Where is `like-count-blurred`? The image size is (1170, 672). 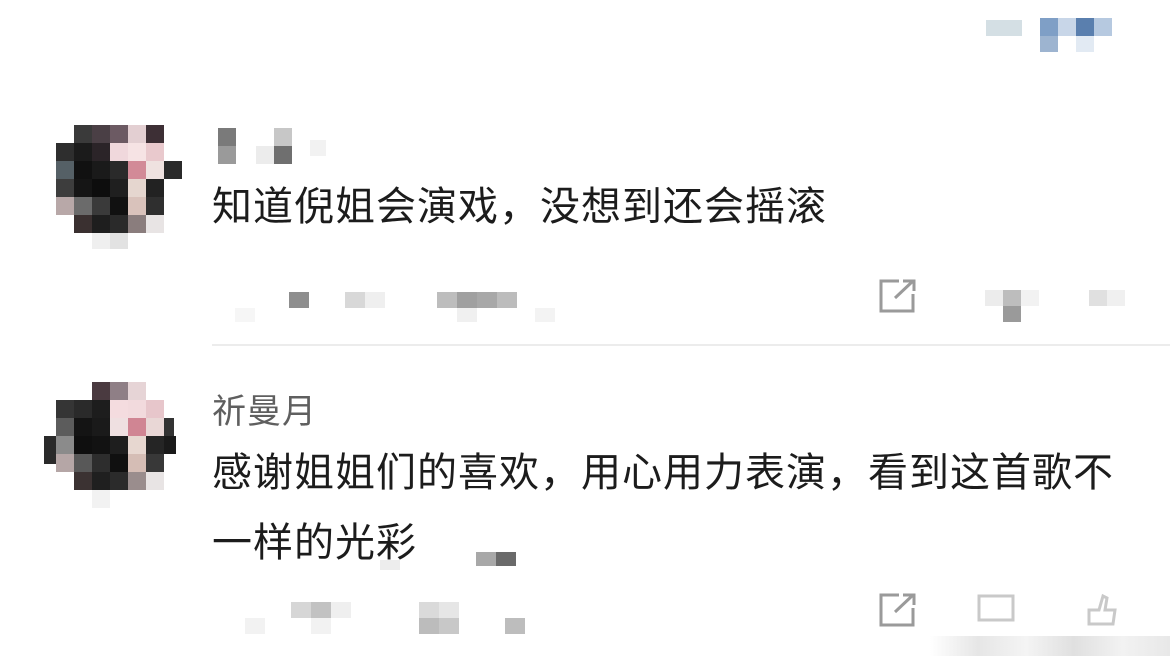 like-count-blurred is located at coordinates (1115, 300).